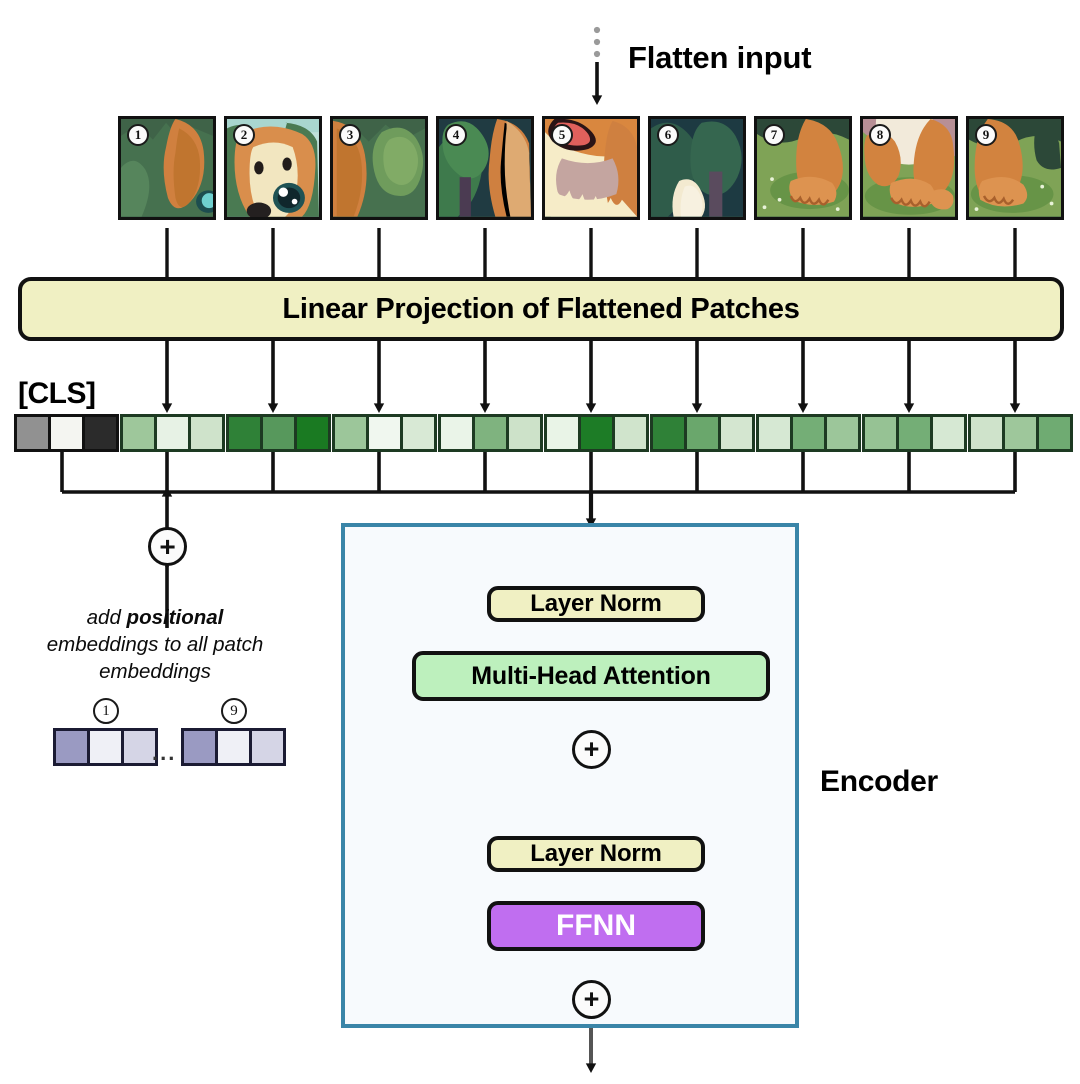  What do you see at coordinates (591, 377) in the screenshot?
I see `projection-to-embedding-arrows` at bounding box center [591, 377].